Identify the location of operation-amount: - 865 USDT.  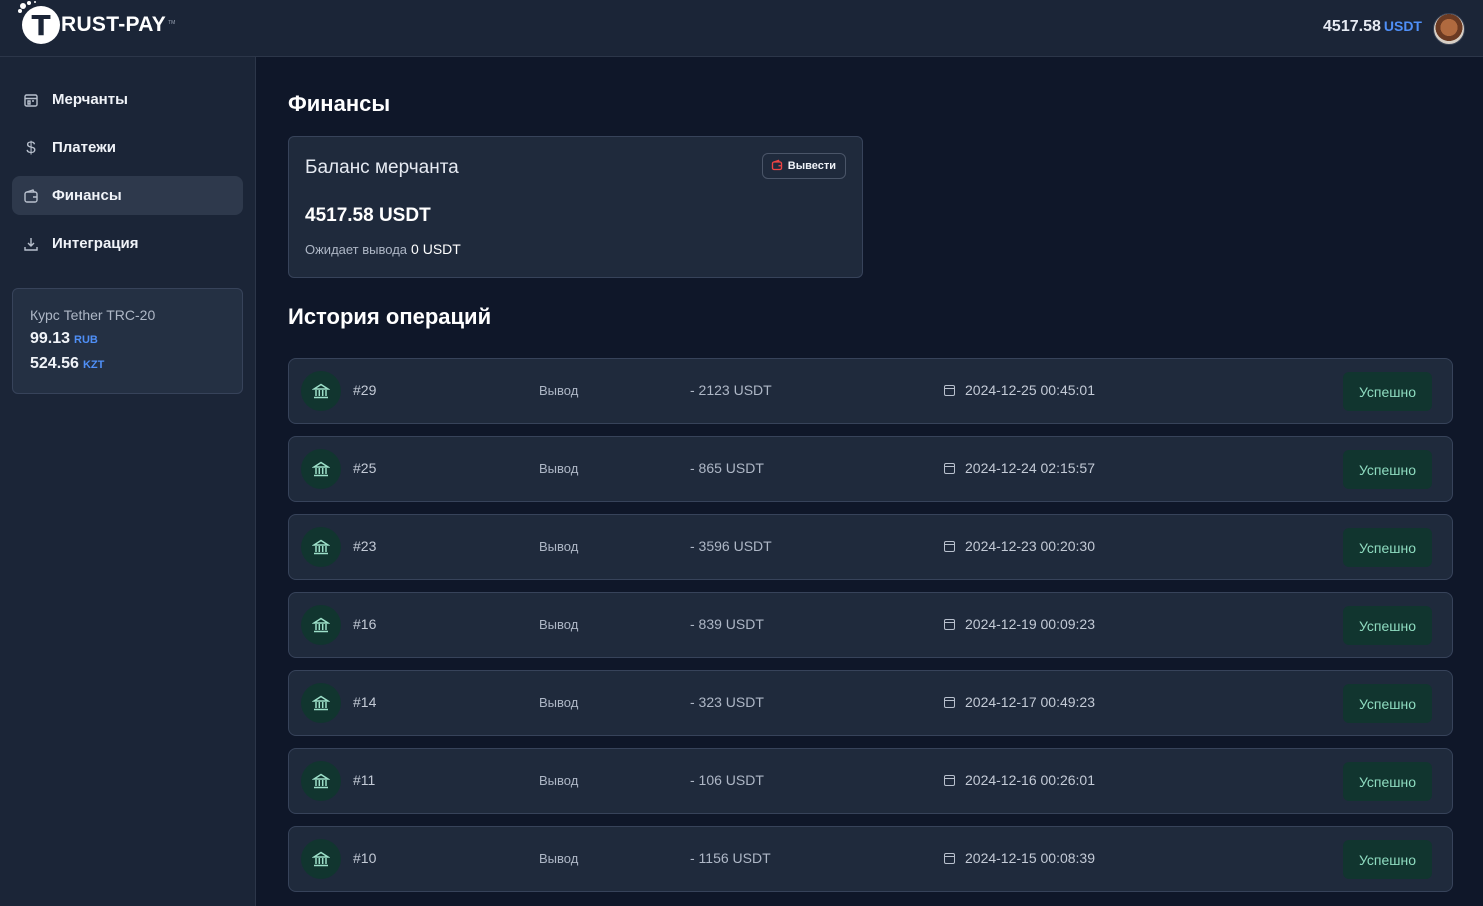
(727, 468).